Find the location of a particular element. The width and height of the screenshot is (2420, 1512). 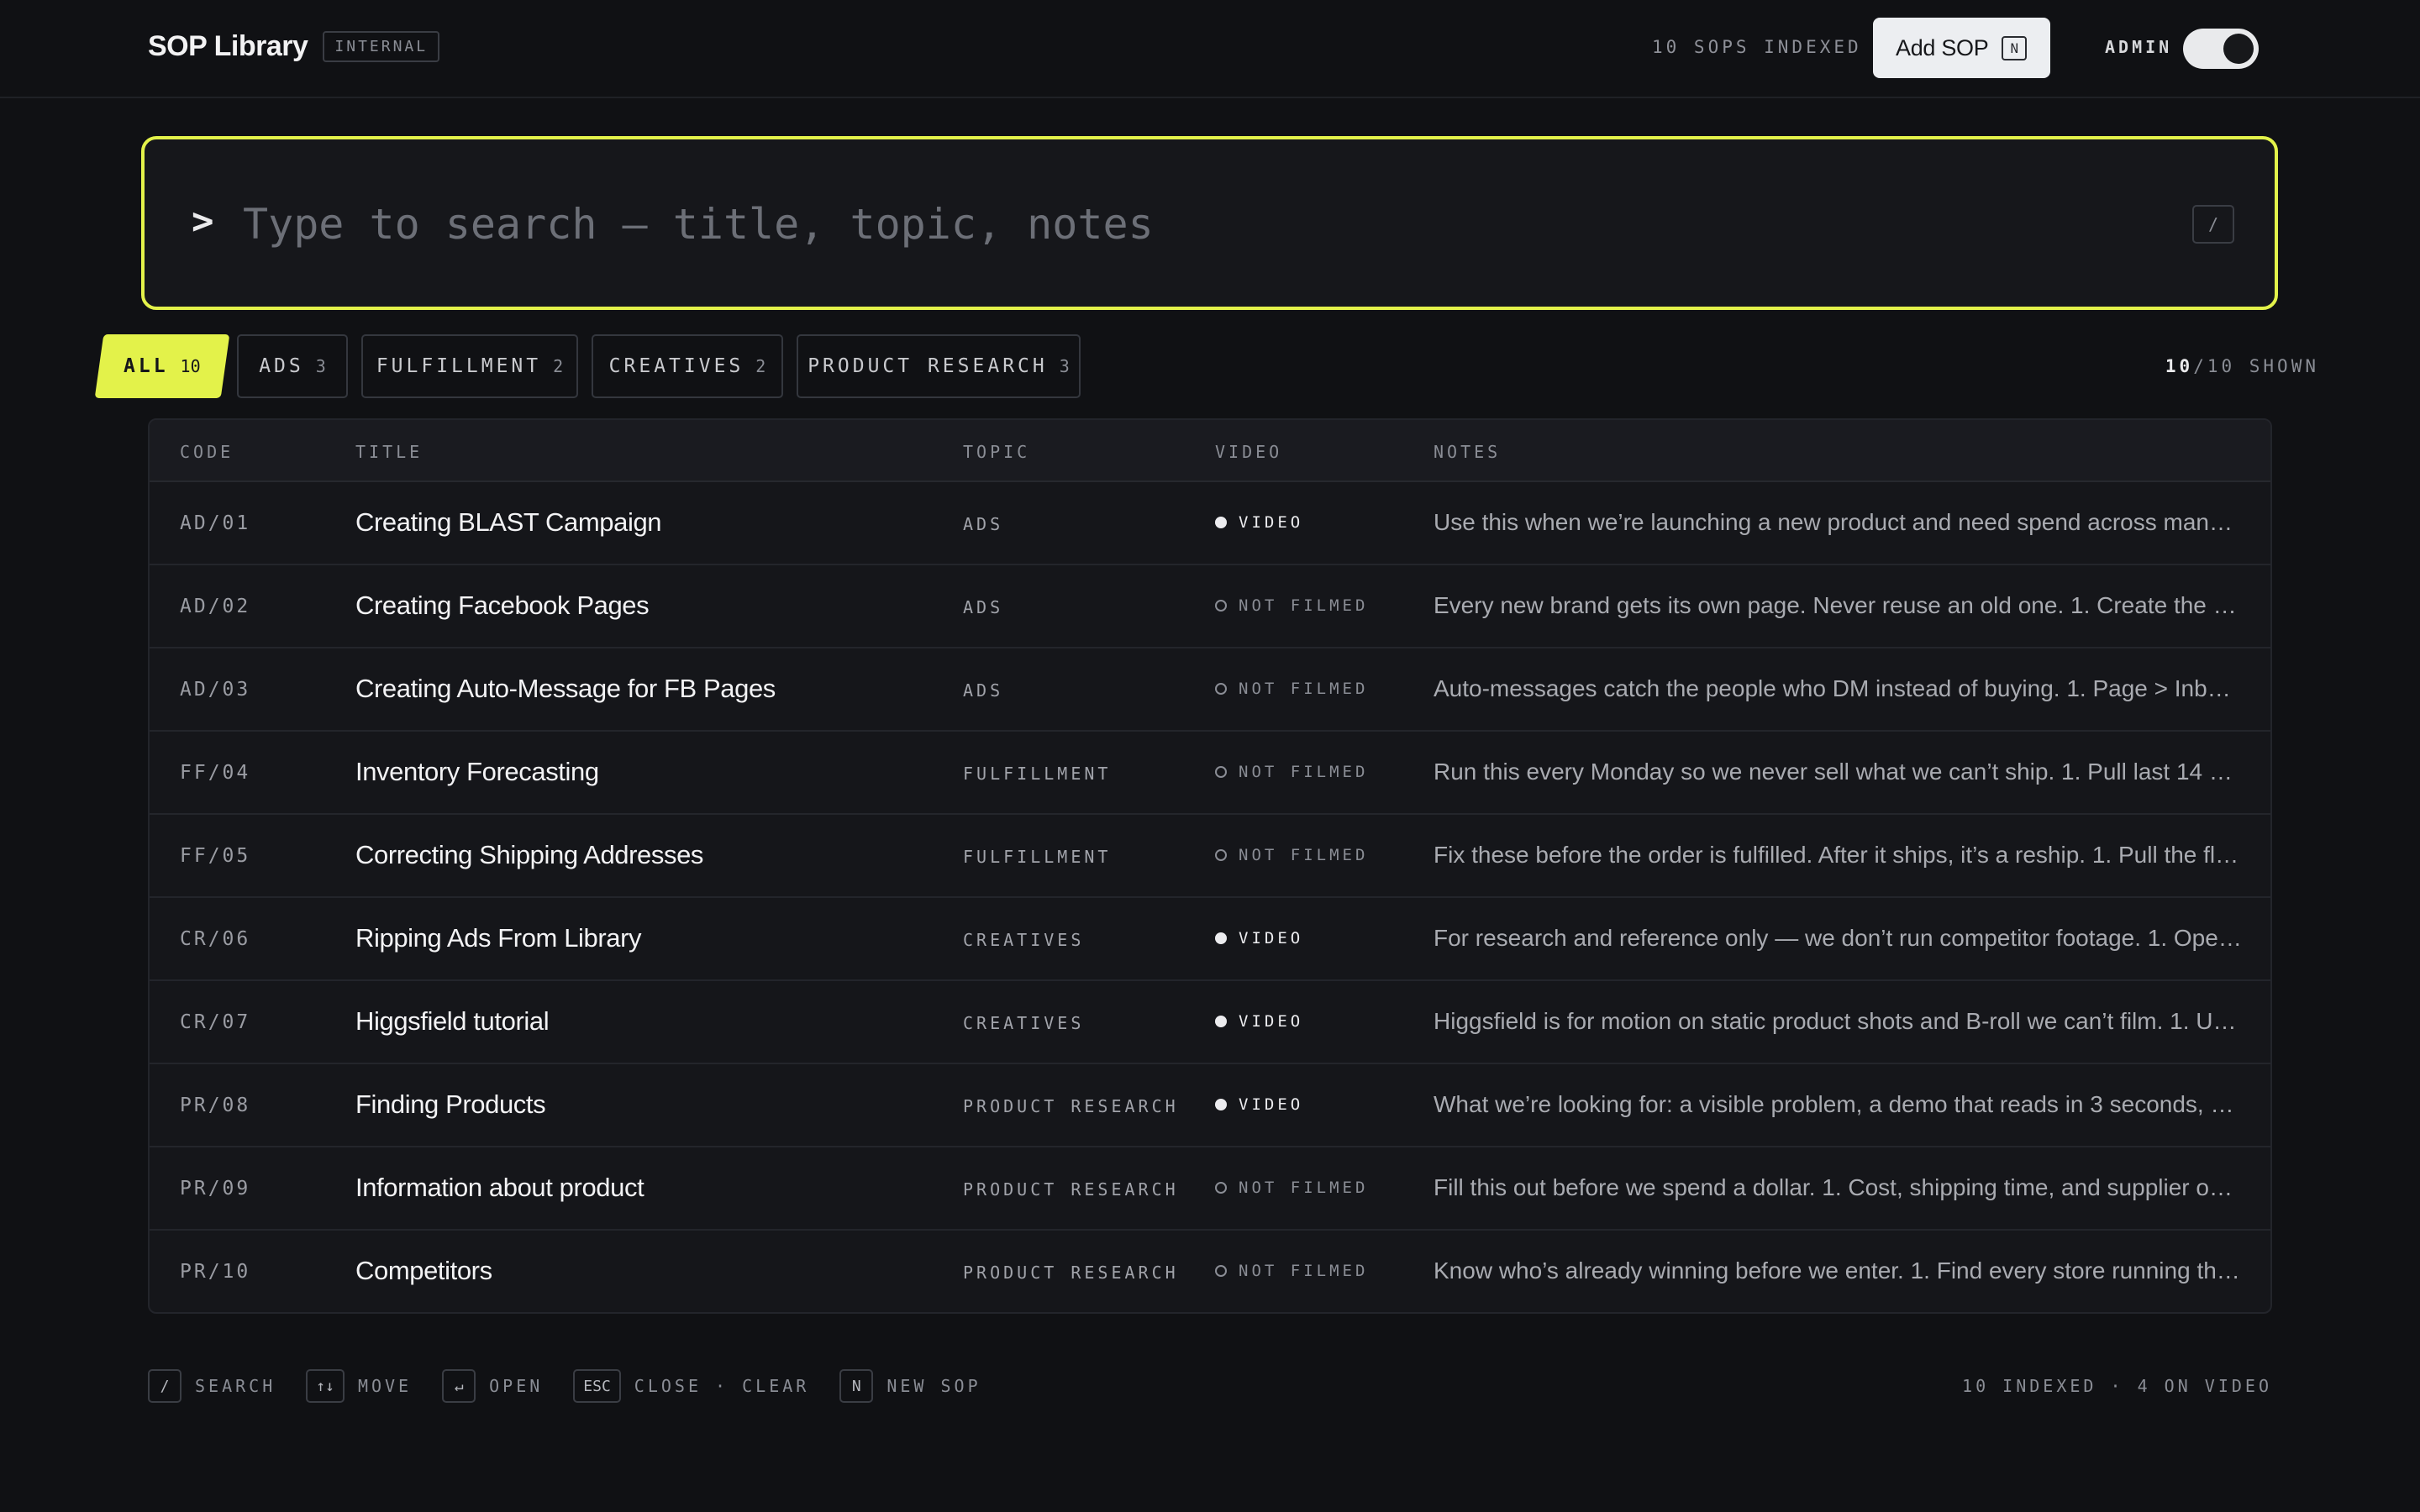

admin-toggle is located at coordinates (2221, 49).